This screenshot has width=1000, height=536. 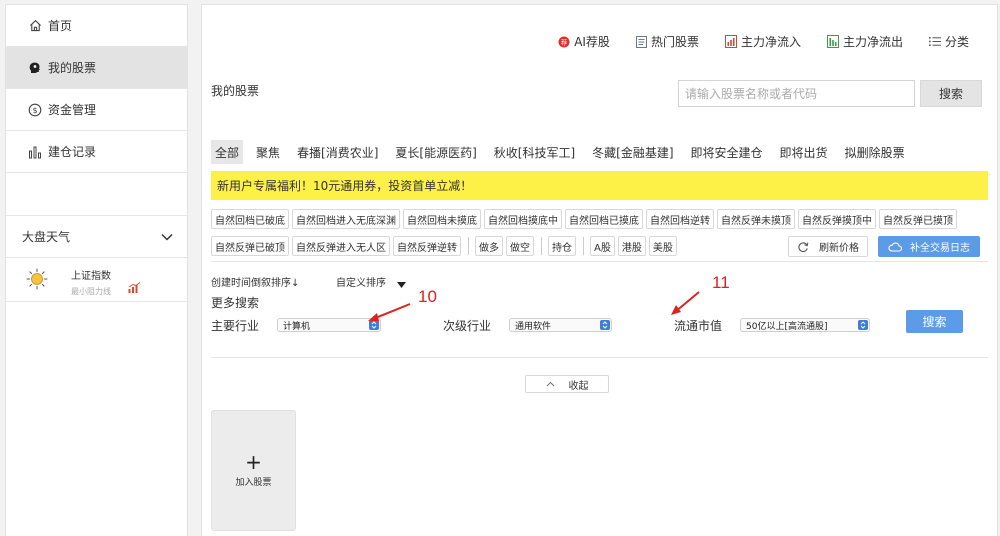 What do you see at coordinates (35, 110) in the screenshot?
I see `money-icon: $` at bounding box center [35, 110].